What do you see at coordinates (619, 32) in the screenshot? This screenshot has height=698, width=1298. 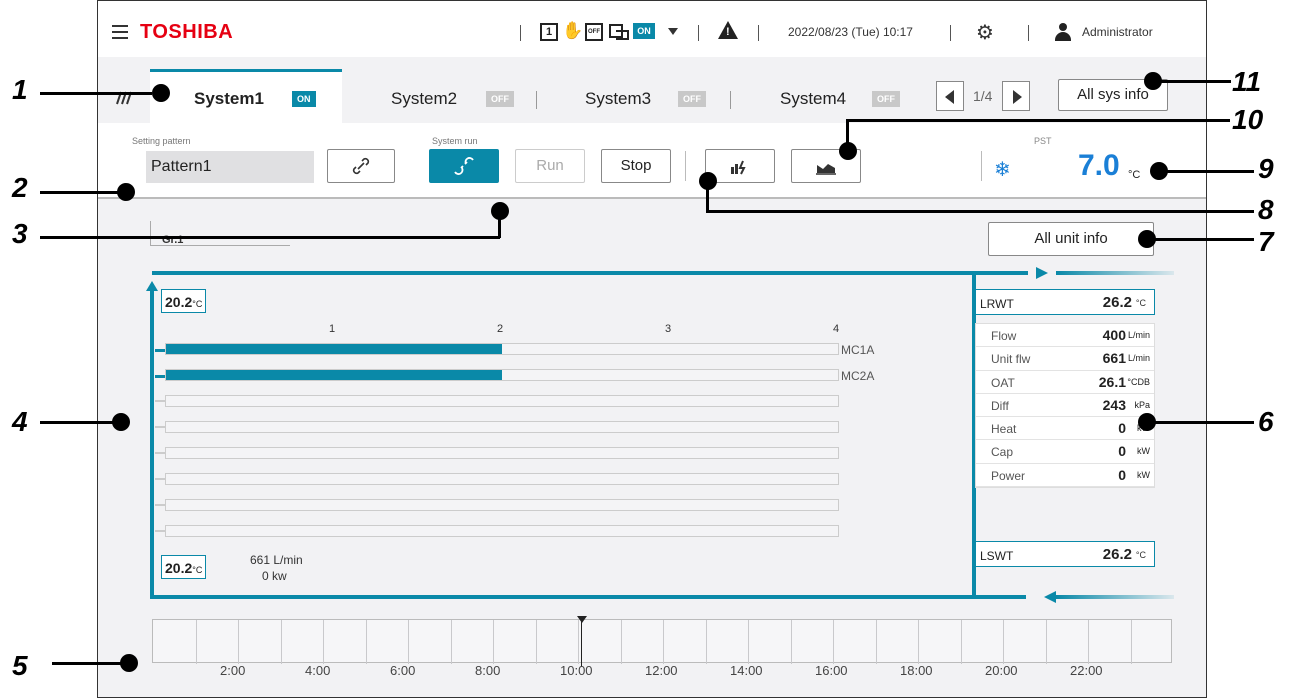 I see `schedule-switch-icon` at bounding box center [619, 32].